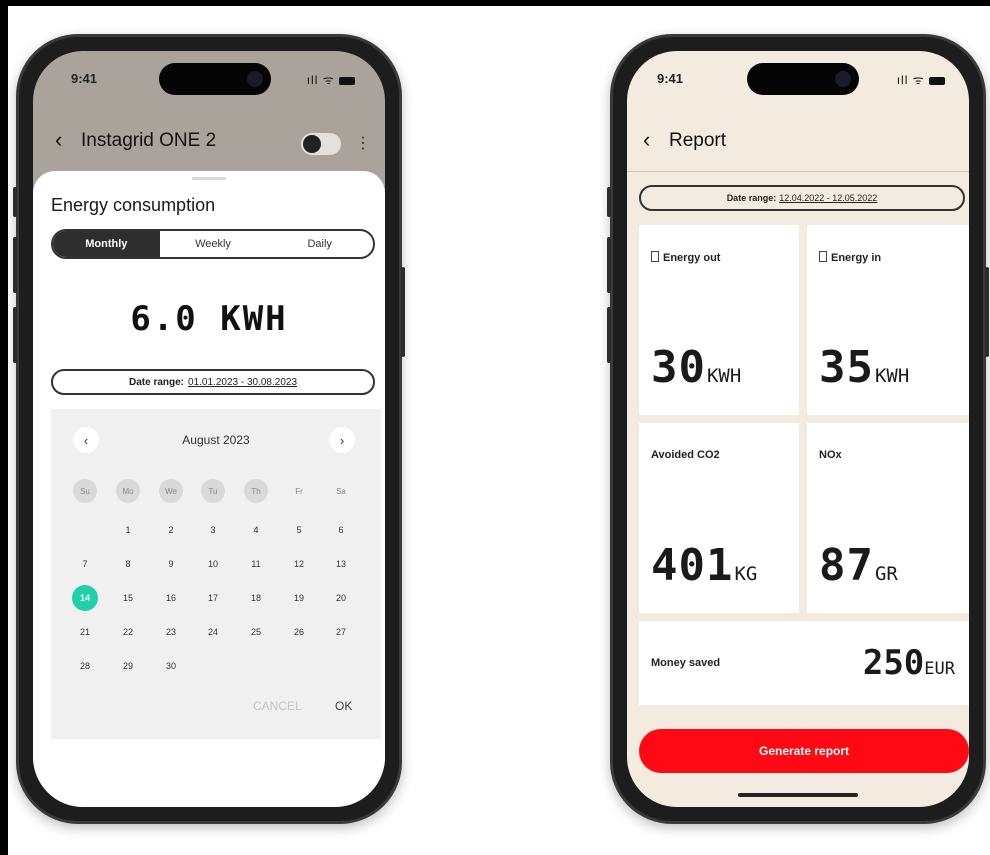 Image resolution: width=990 pixels, height=855 pixels. What do you see at coordinates (171, 632) in the screenshot?
I see `calendar-day: 23` at bounding box center [171, 632].